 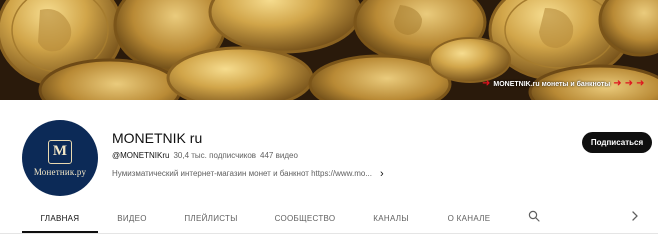 I want to click on tabs-divider, so click(x=329, y=233).